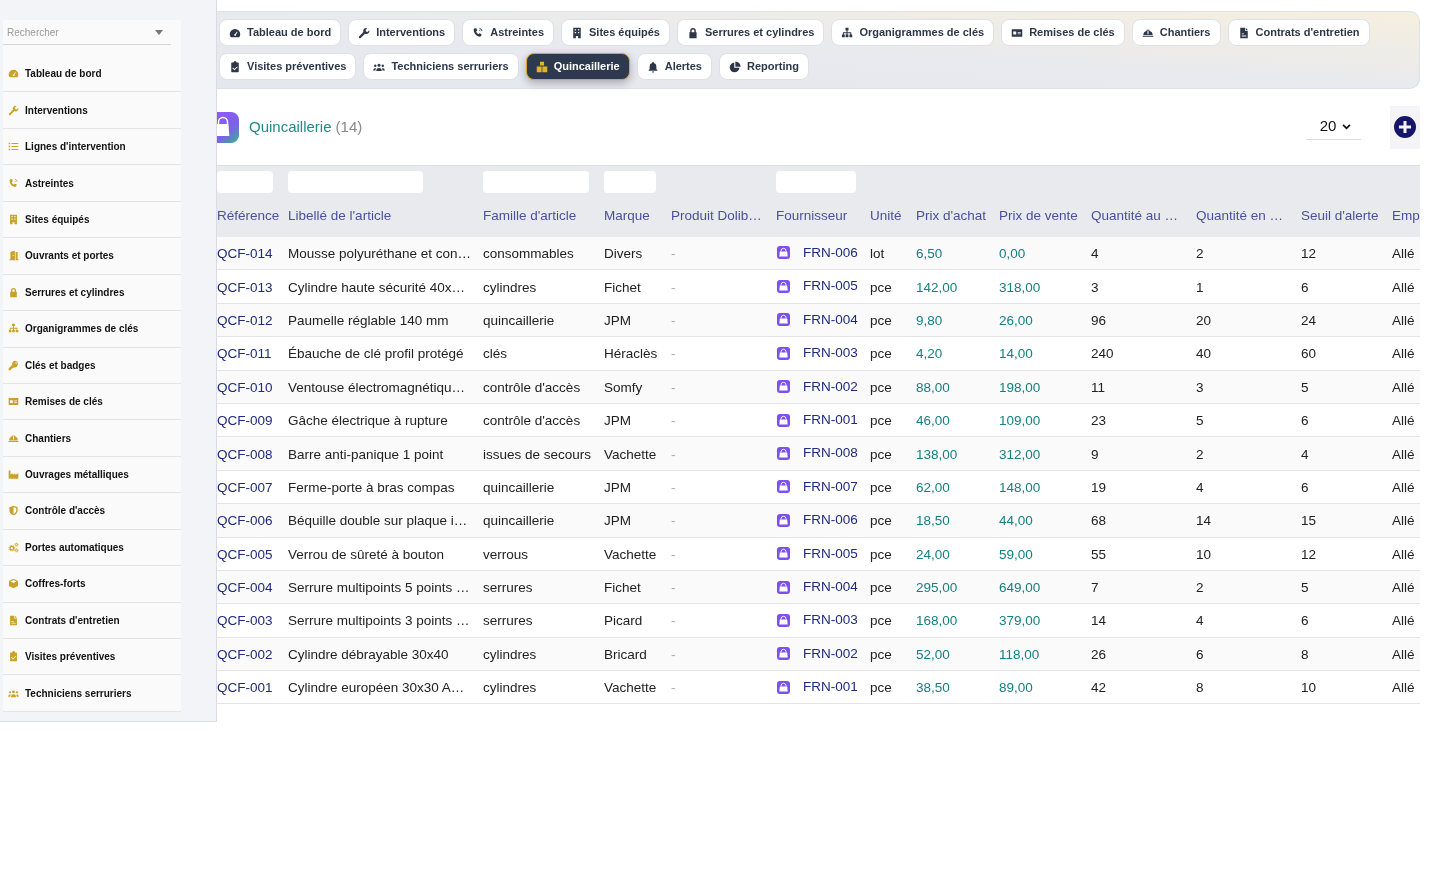 Image resolution: width=1445 pixels, height=894 pixels. I want to click on sidebar-item: Coffres-forts, so click(92, 584).